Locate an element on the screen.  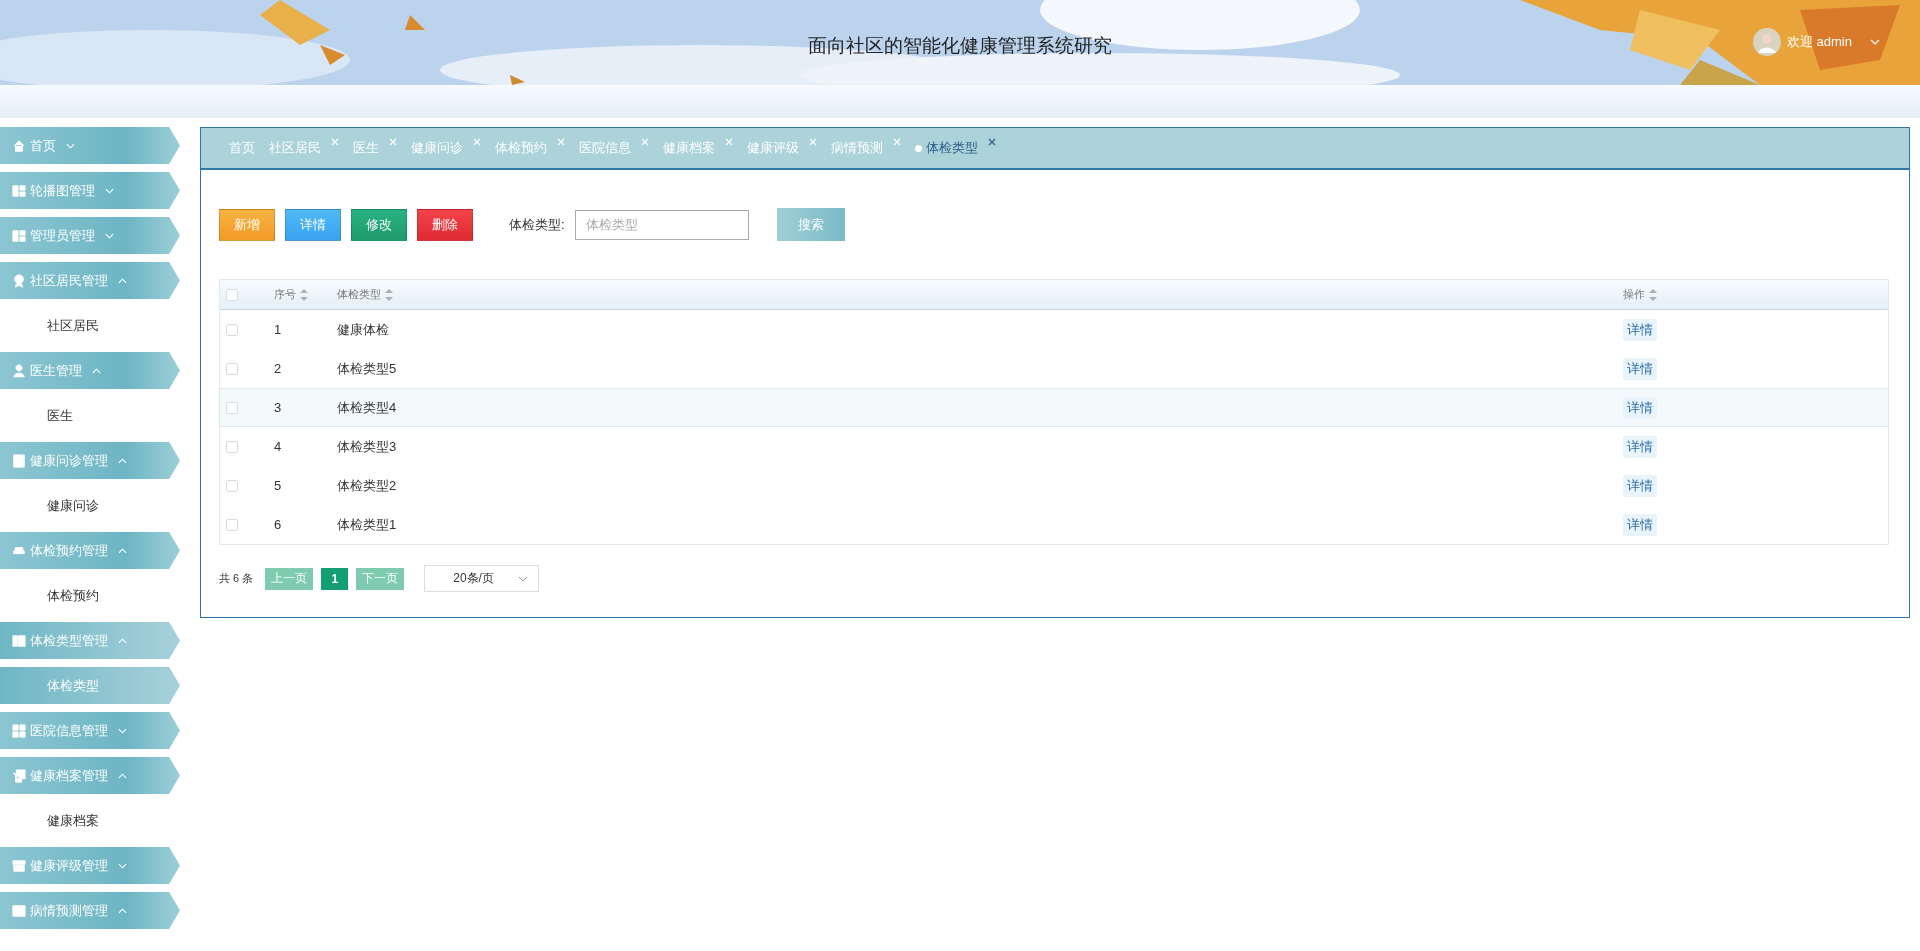
tab: 病情预测 is located at coordinates (866, 148).